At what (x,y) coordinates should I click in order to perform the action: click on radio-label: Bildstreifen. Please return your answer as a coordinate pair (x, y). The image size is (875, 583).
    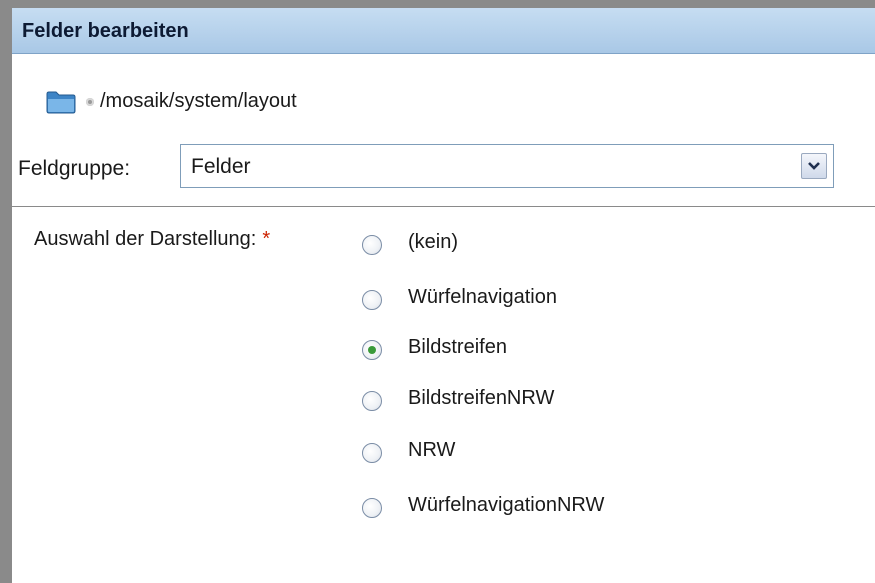
    Looking at the image, I should click on (457, 347).